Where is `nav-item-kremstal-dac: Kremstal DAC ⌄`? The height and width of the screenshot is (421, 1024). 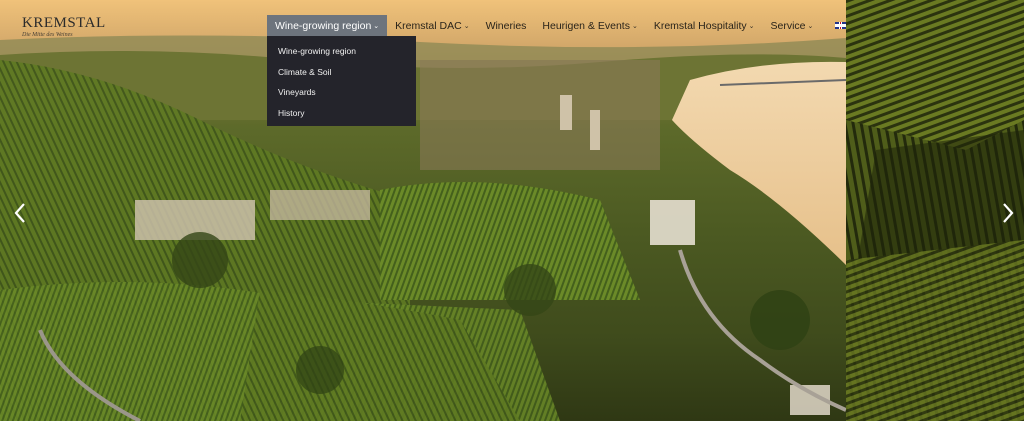
nav-item-kremstal-dac: Kremstal DAC ⌄ is located at coordinates (432, 25).